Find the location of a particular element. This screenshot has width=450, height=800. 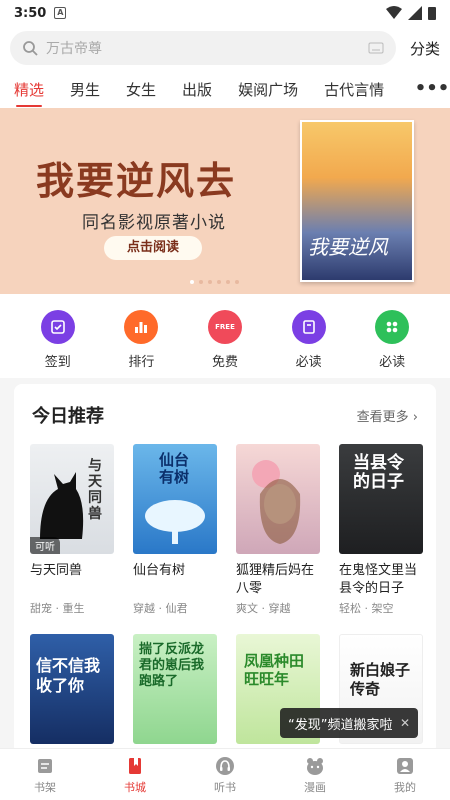

search-row: 万古帝尊 分类 is located at coordinates (225, 48).